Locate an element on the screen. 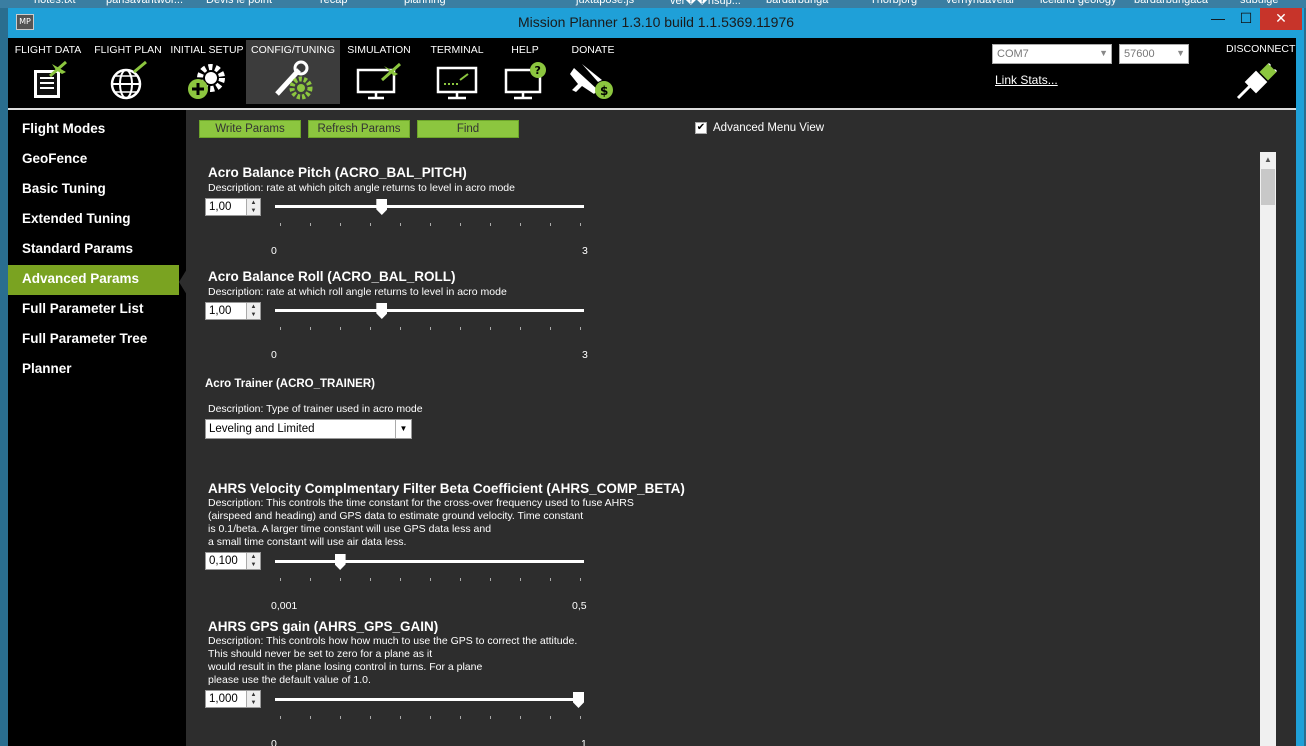  sidebar-item-flight-modes: Flight Modes is located at coordinates (97, 130).